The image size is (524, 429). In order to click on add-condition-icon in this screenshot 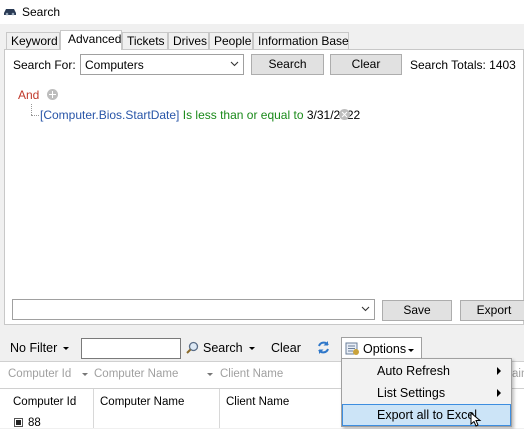, I will do `click(52, 94)`.